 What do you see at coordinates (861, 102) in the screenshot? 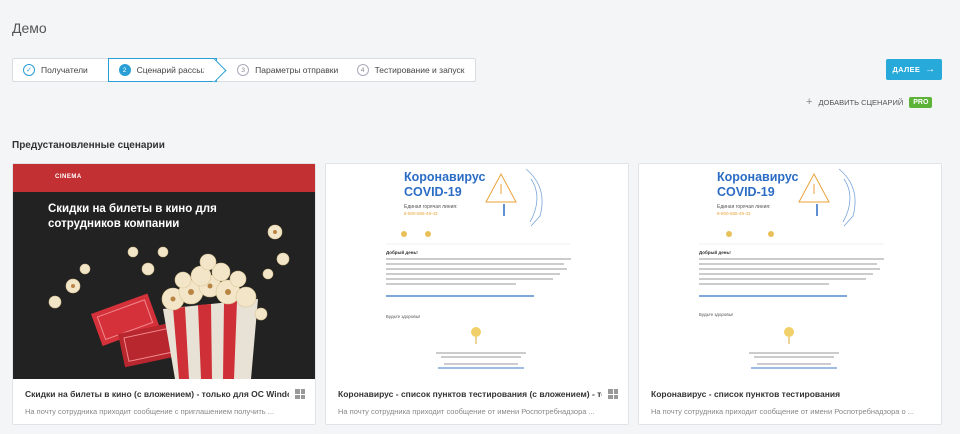
I see `add-scenario-label: ДОБАВИТЬ СЦЕНАРИЙ` at bounding box center [861, 102].